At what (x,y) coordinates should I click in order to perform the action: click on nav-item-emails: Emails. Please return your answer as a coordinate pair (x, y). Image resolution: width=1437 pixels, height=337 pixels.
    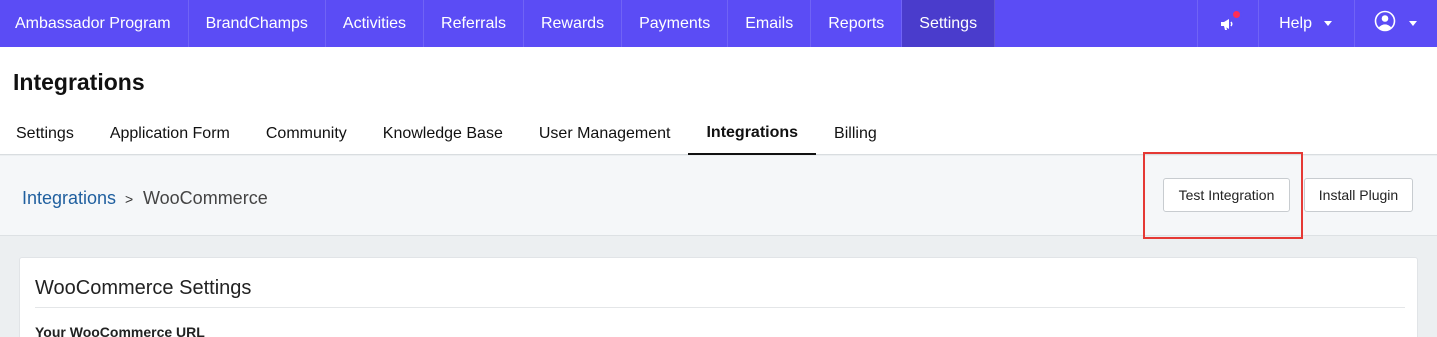
    Looking at the image, I should click on (770, 23).